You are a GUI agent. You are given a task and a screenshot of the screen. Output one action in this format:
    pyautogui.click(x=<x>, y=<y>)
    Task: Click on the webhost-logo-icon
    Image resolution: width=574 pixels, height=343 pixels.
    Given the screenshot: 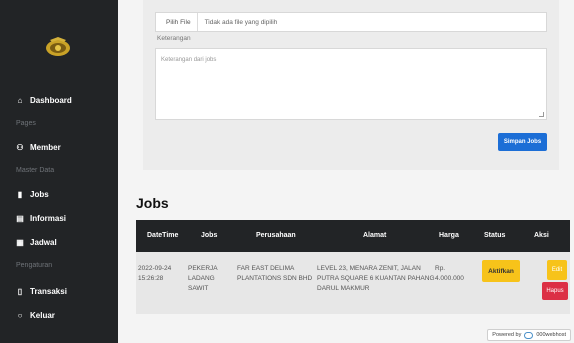 What is the action you would take?
    pyautogui.click(x=529, y=335)
    